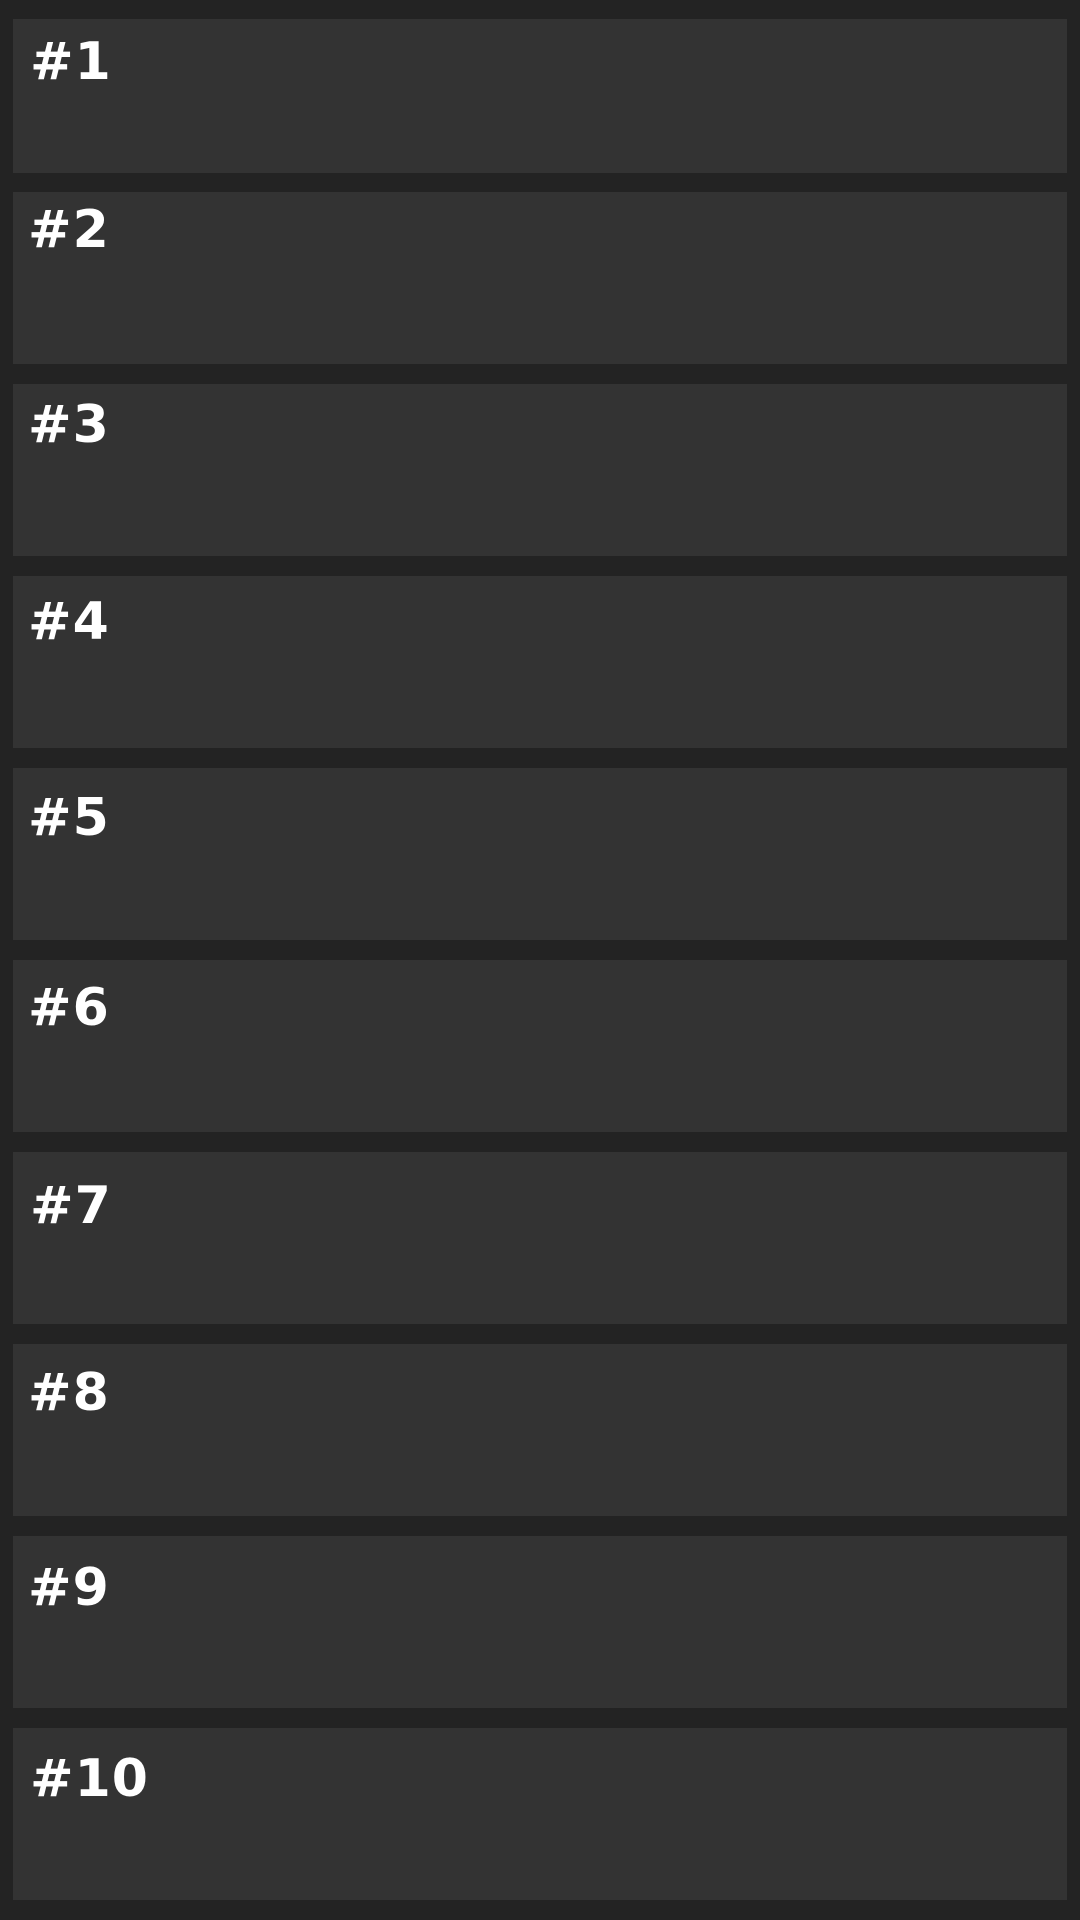 The image size is (1080, 1920). I want to click on list-item: #5, so click(540, 854).